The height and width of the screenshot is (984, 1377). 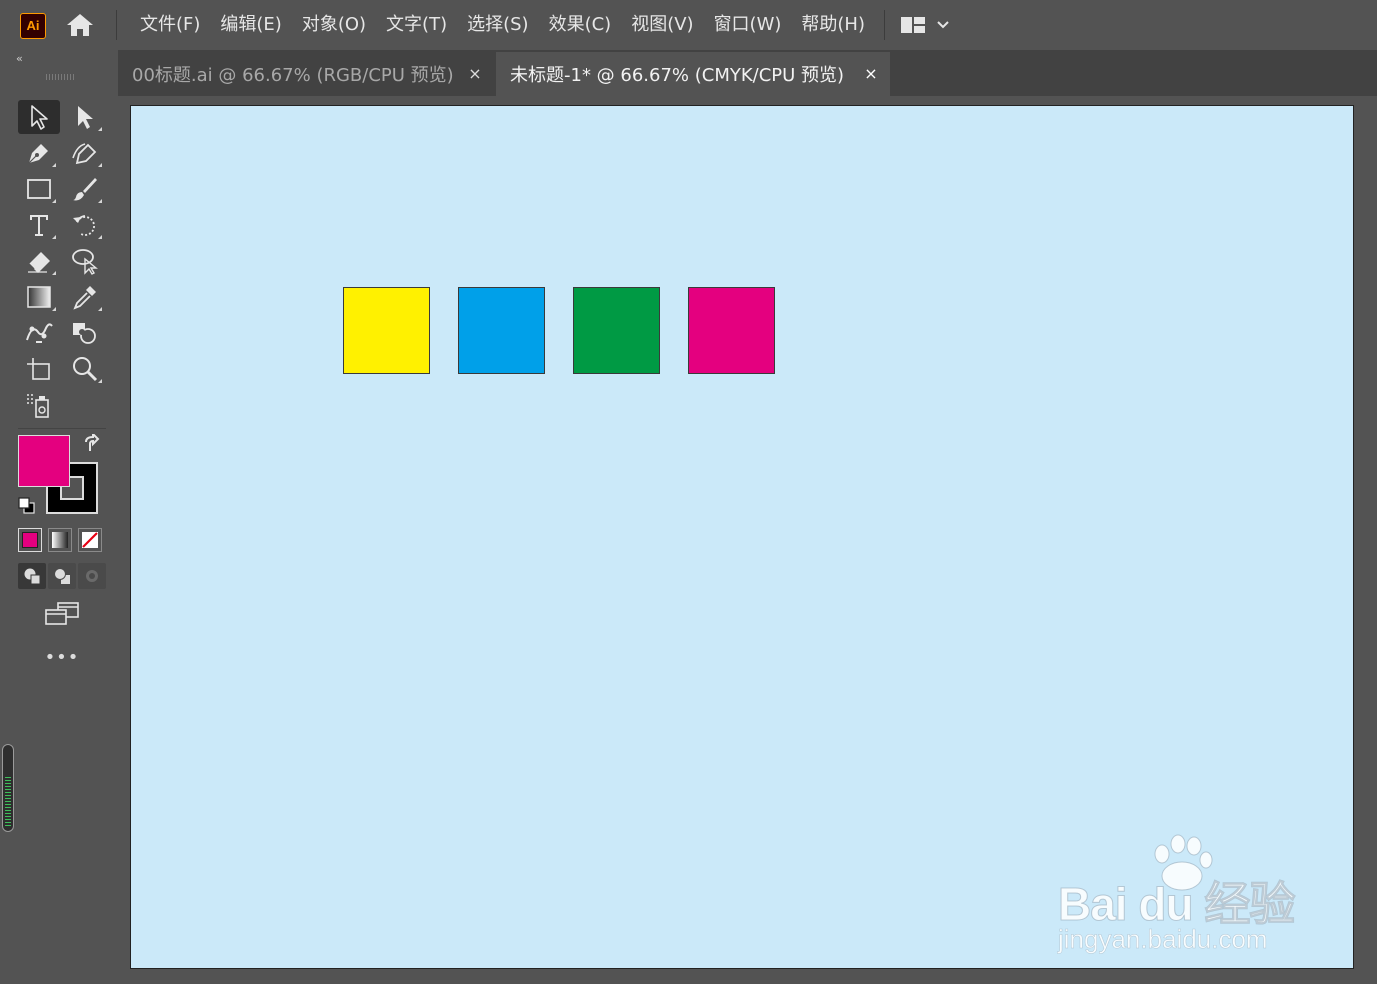 I want to click on magenta-square, so click(x=731, y=330).